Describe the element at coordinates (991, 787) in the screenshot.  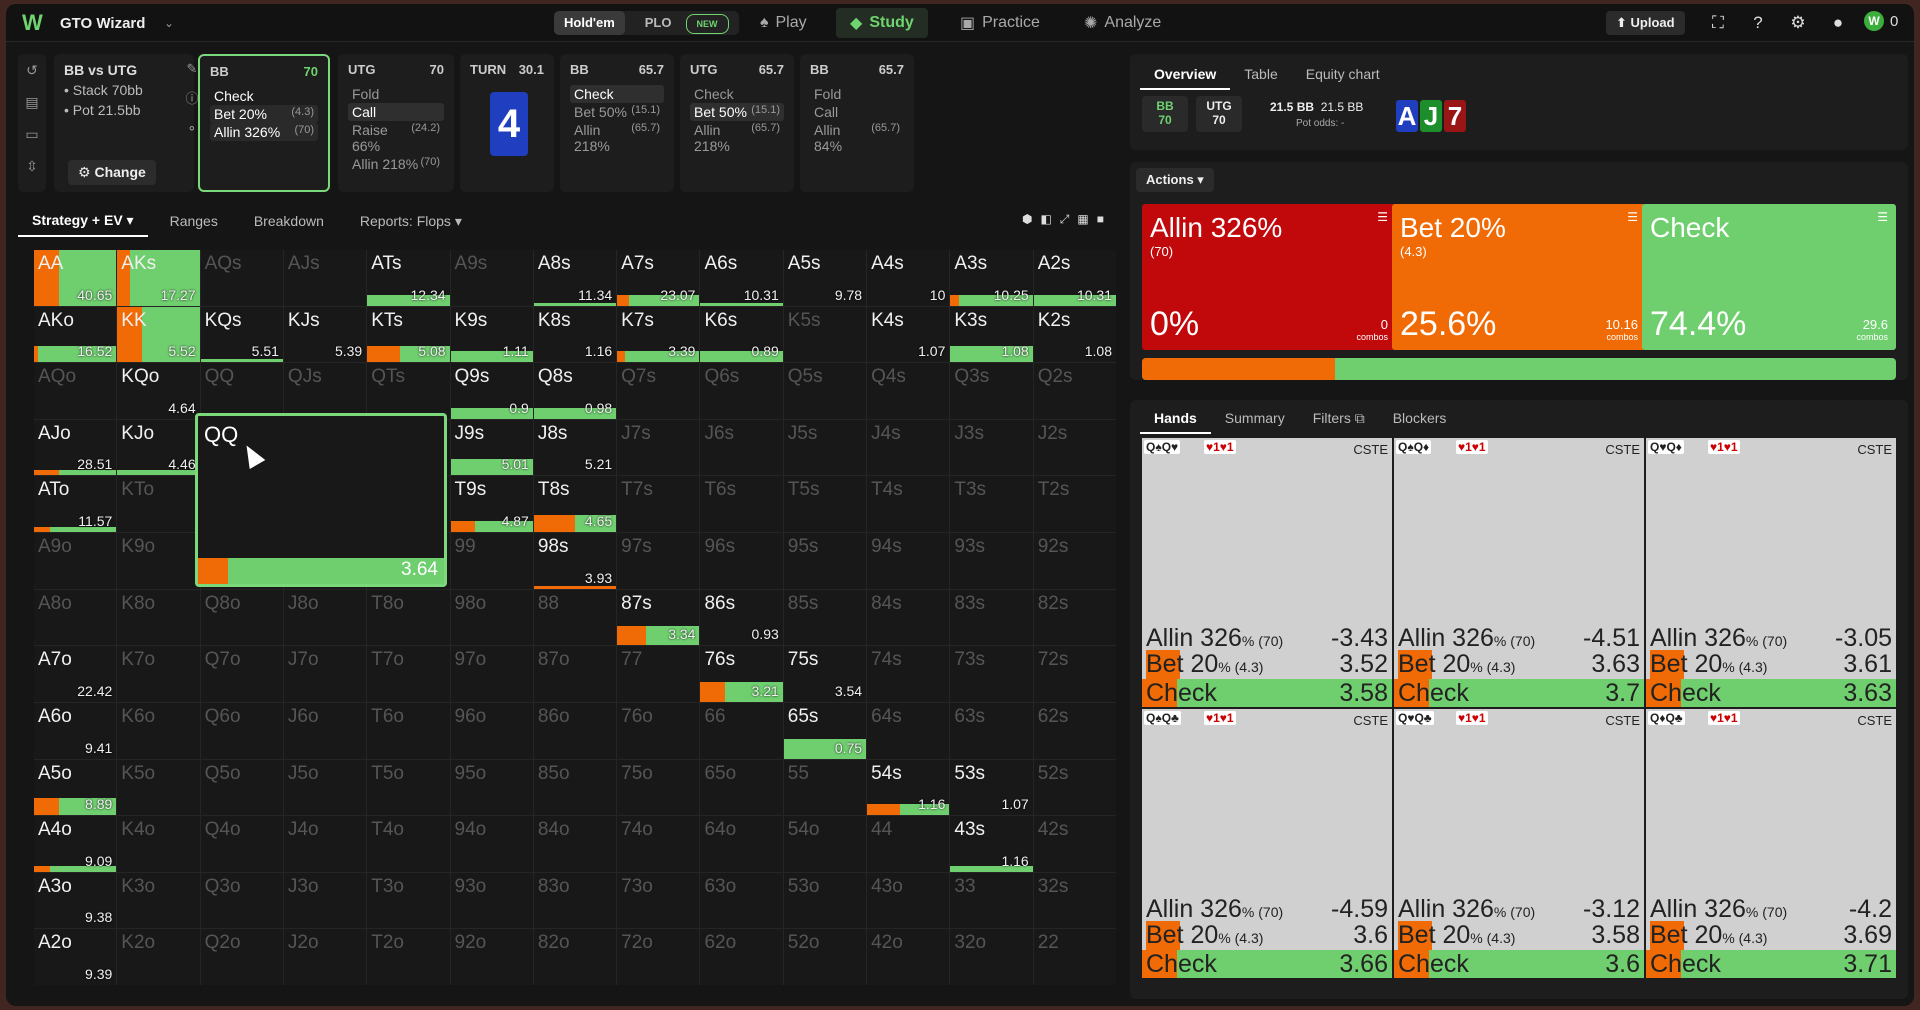
I see `hand-cell: 53s 1.07` at that location.